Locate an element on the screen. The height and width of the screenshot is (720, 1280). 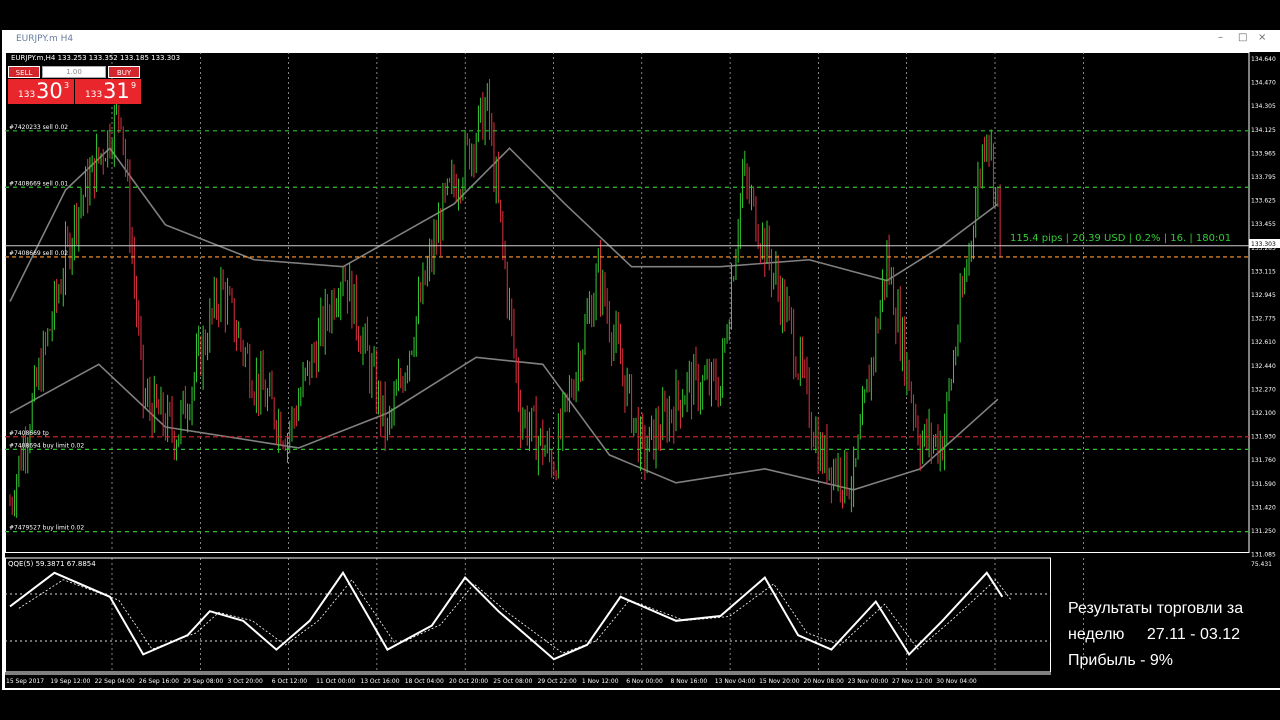
order-level-label: #7408669 sell 0.01 is located at coordinates (38, 183).